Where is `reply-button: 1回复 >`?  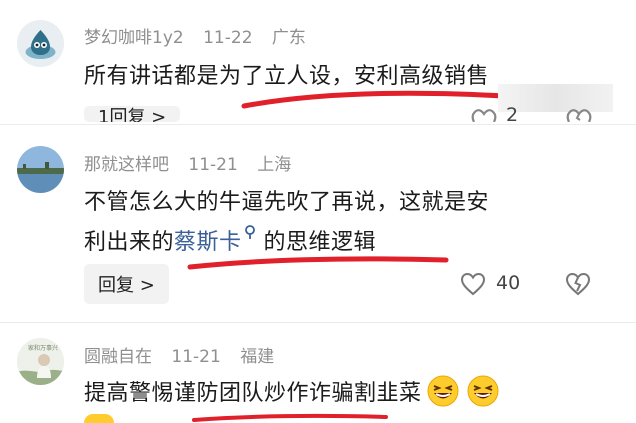 reply-button: 1回复 > is located at coordinates (132, 114).